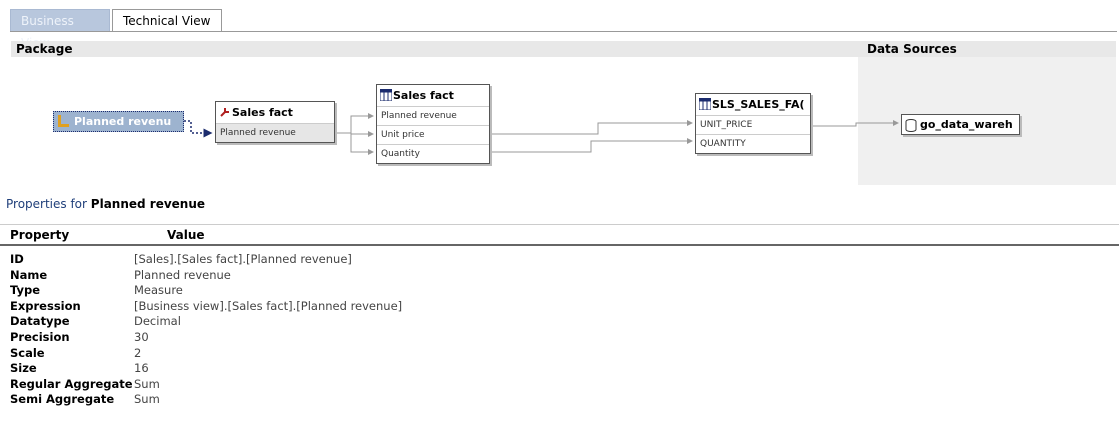 The image size is (1119, 425). I want to click on table-row: ID [Sales].[Sales fact].[Planned revenue], so click(559, 260).